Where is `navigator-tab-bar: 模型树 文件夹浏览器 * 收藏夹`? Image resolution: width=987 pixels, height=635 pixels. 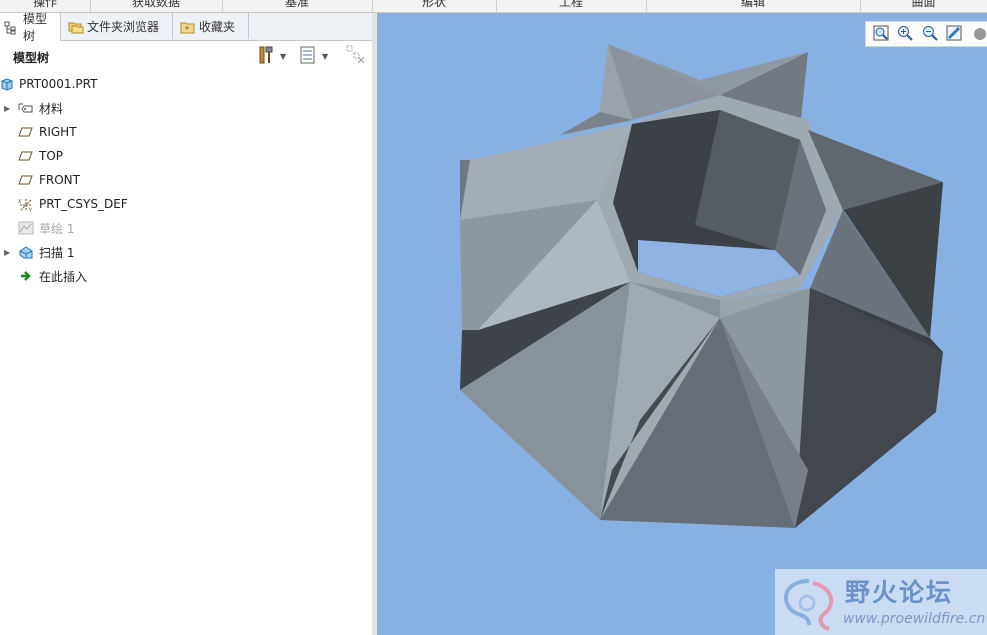 navigator-tab-bar: 模型树 文件夹浏览器 * 收藏夹 is located at coordinates (186, 27).